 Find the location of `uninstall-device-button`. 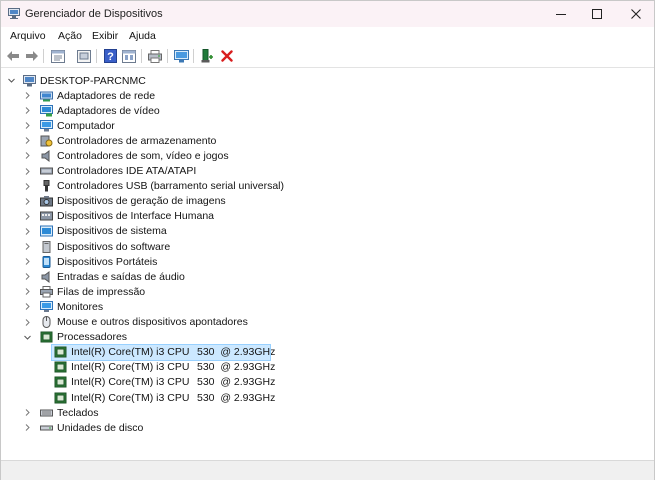

uninstall-device-button is located at coordinates (227, 56).